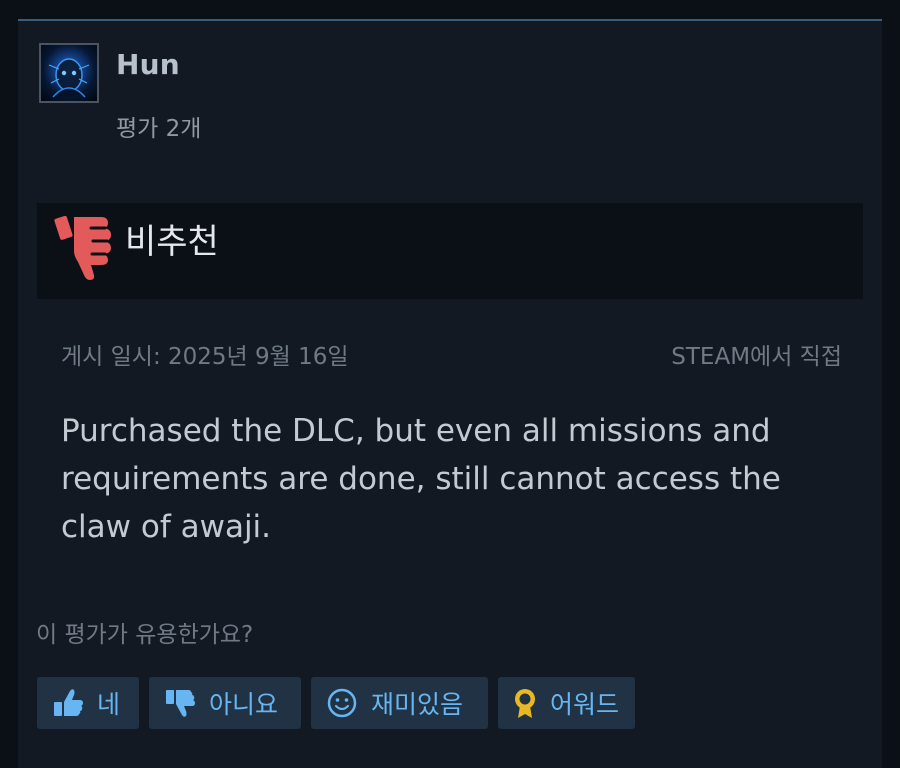 The width and height of the screenshot is (900, 768). Describe the element at coordinates (417, 704) in the screenshot. I see `vote-funny-label: 재미있음` at that location.